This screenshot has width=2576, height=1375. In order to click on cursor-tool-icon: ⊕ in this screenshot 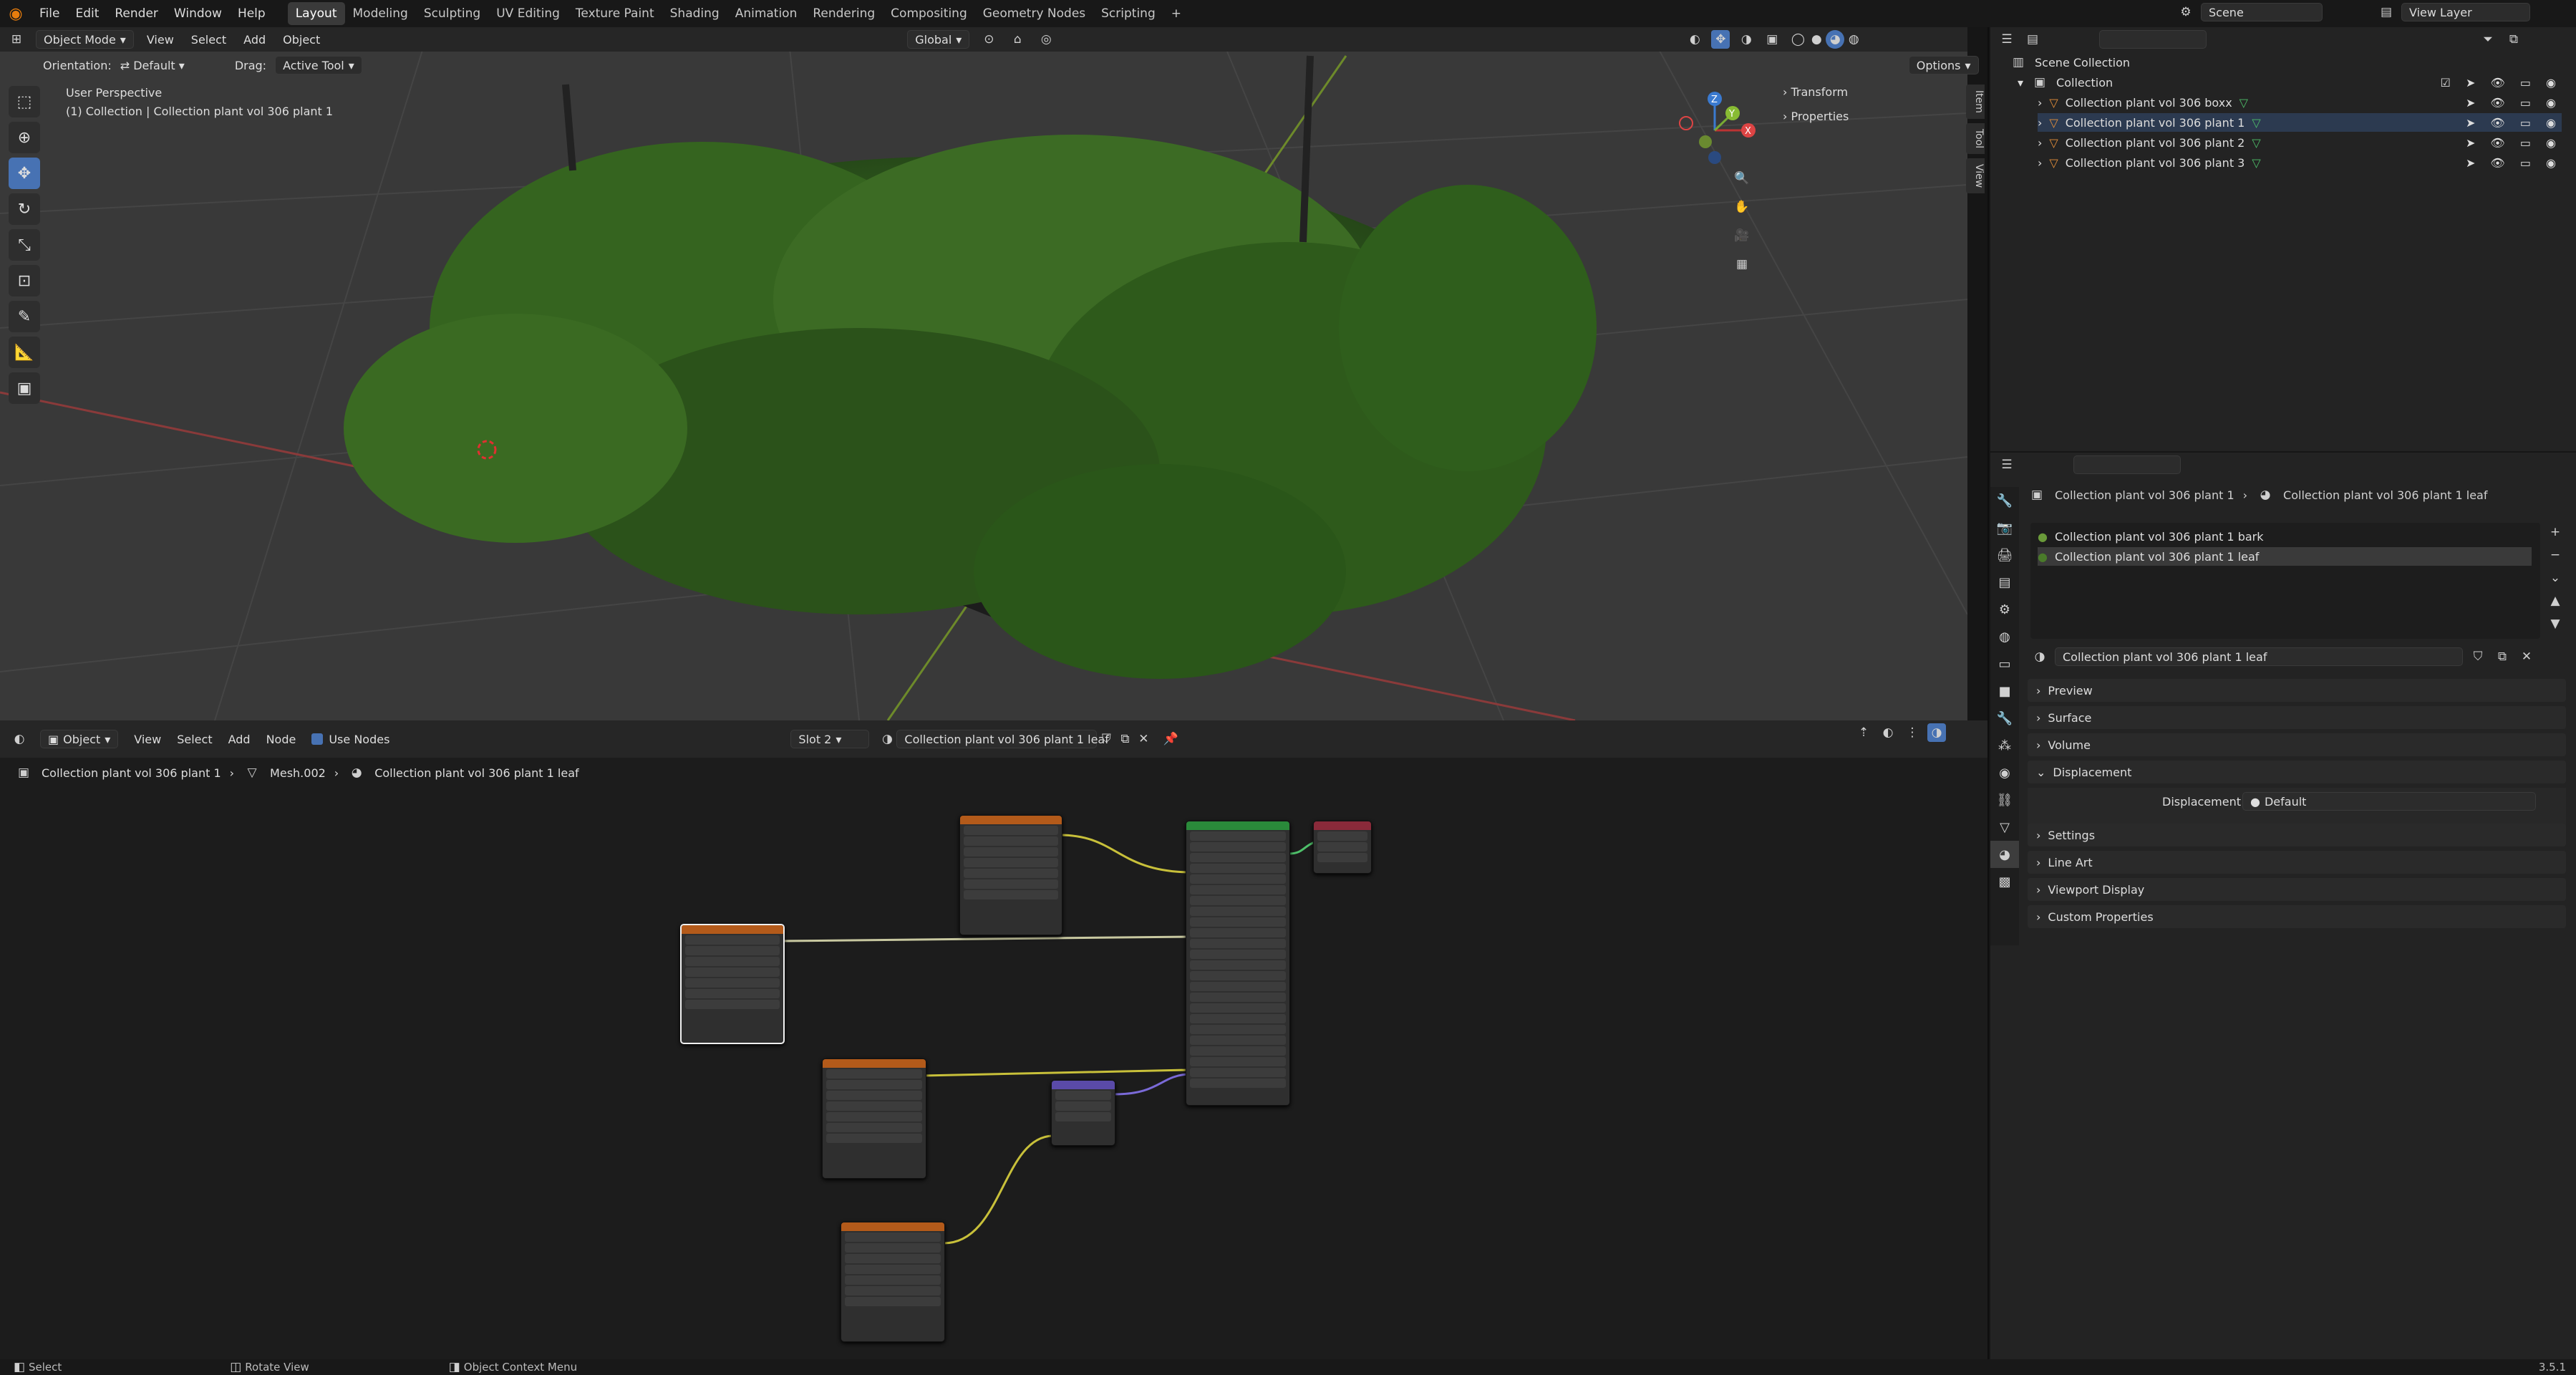, I will do `click(25, 138)`.